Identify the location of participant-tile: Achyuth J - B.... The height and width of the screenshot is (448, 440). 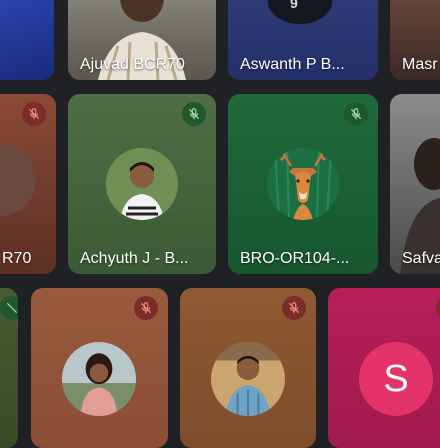
(142, 184).